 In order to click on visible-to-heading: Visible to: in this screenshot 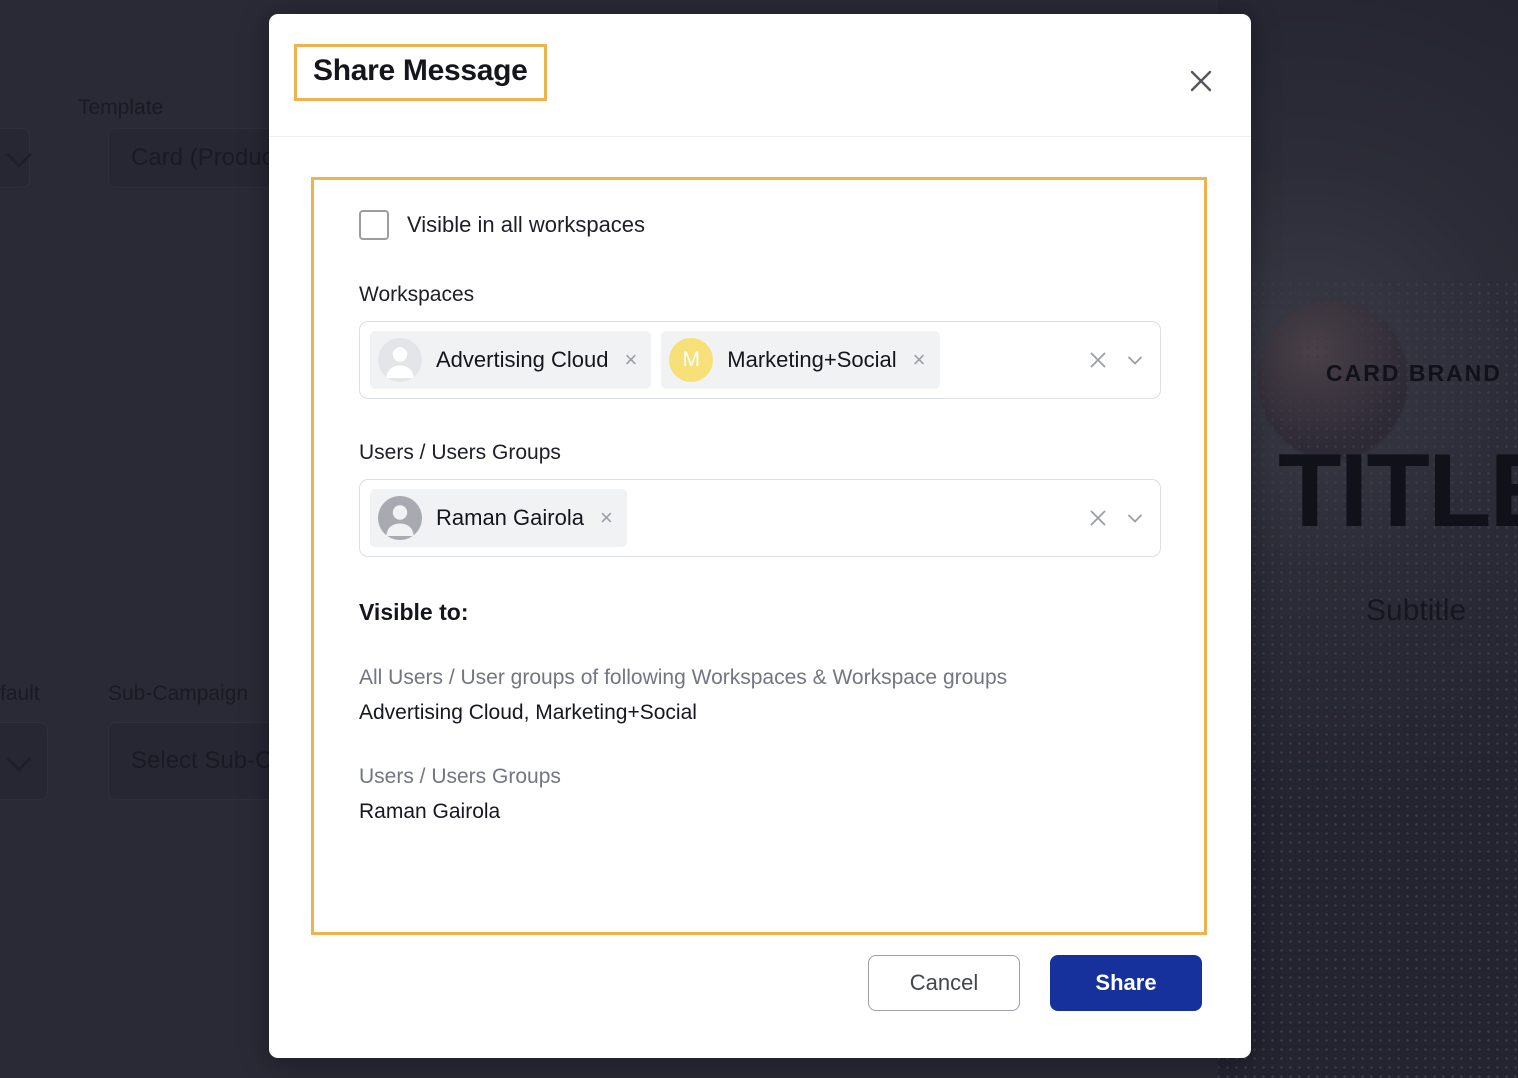, I will do `click(414, 612)`.